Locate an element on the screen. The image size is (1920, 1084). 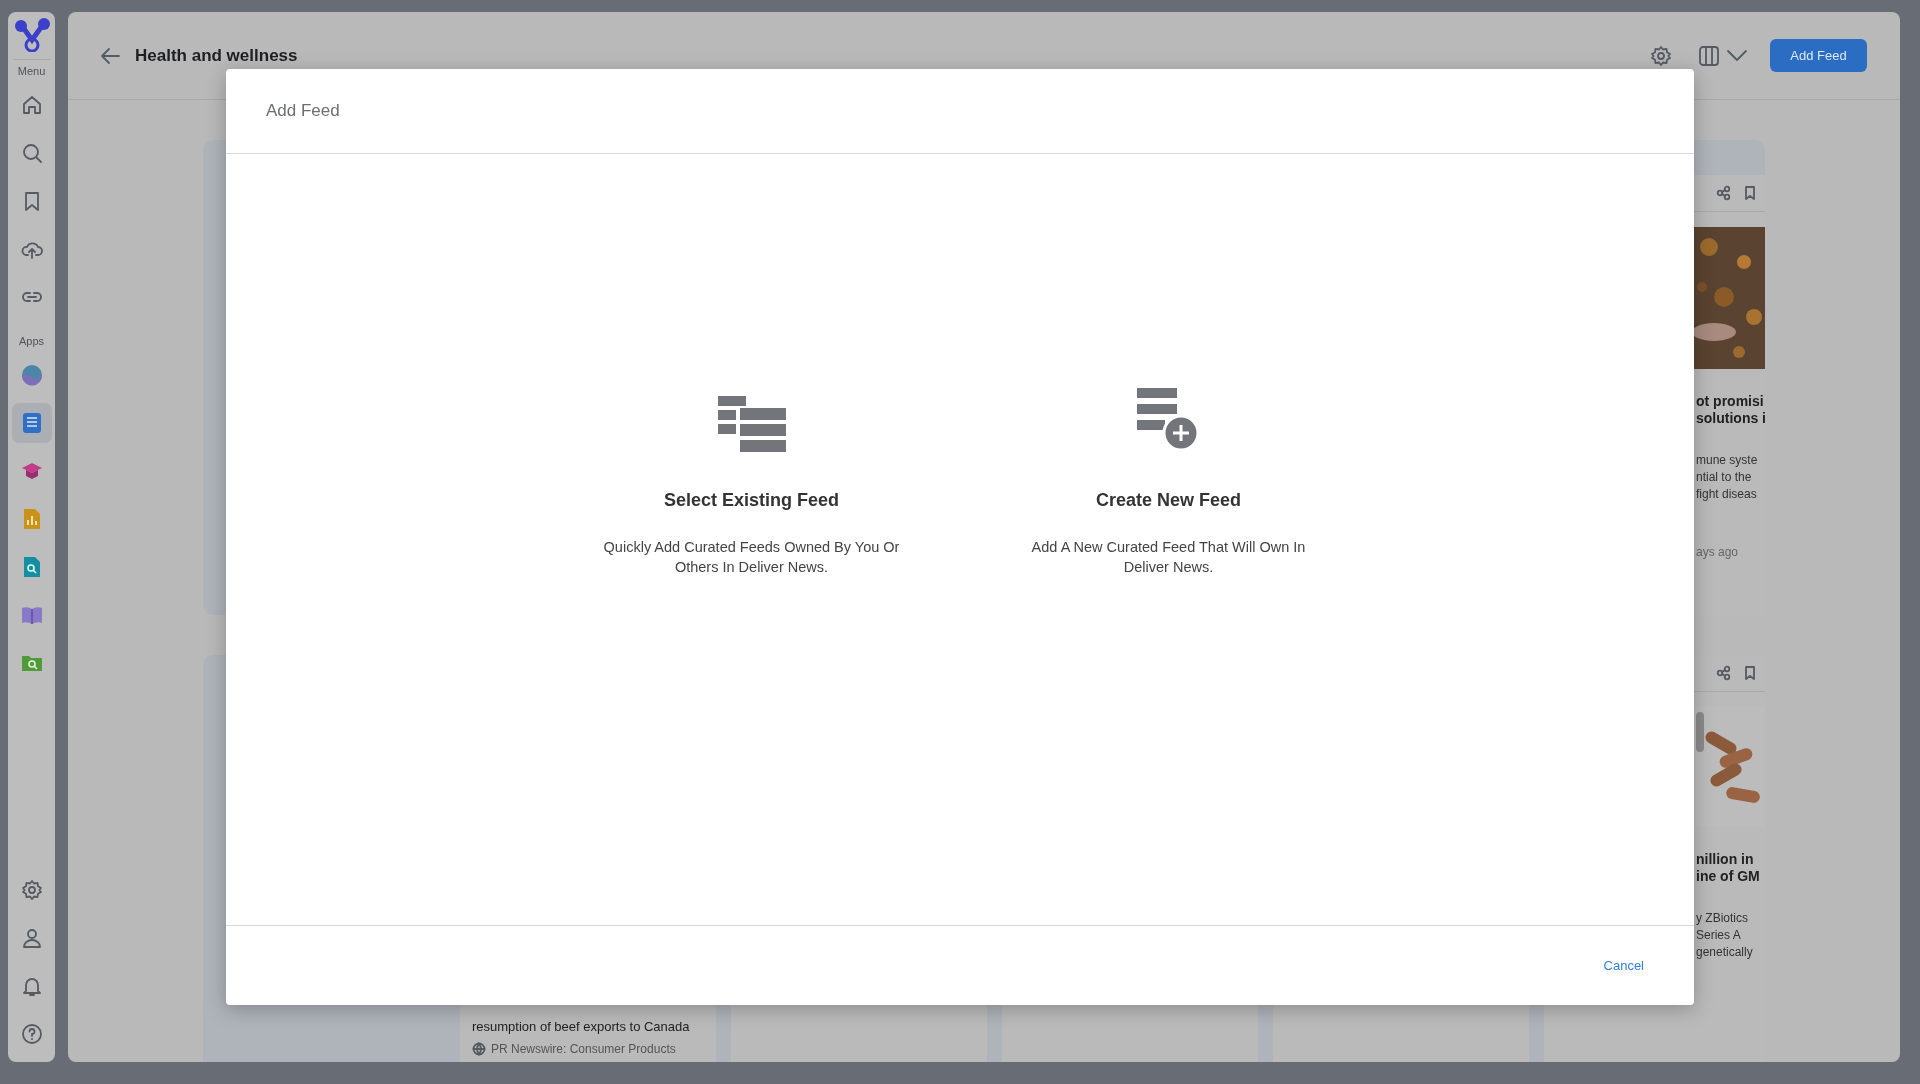
feed-list-icon is located at coordinates (751, 424).